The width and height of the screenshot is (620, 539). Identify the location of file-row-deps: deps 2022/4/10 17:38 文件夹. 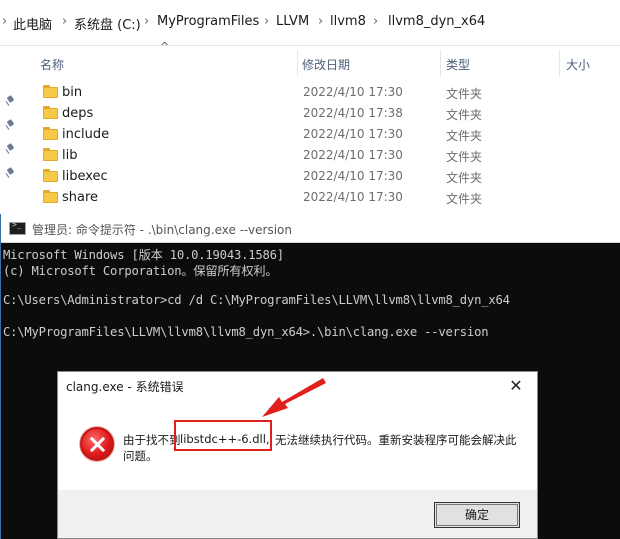
(310, 113).